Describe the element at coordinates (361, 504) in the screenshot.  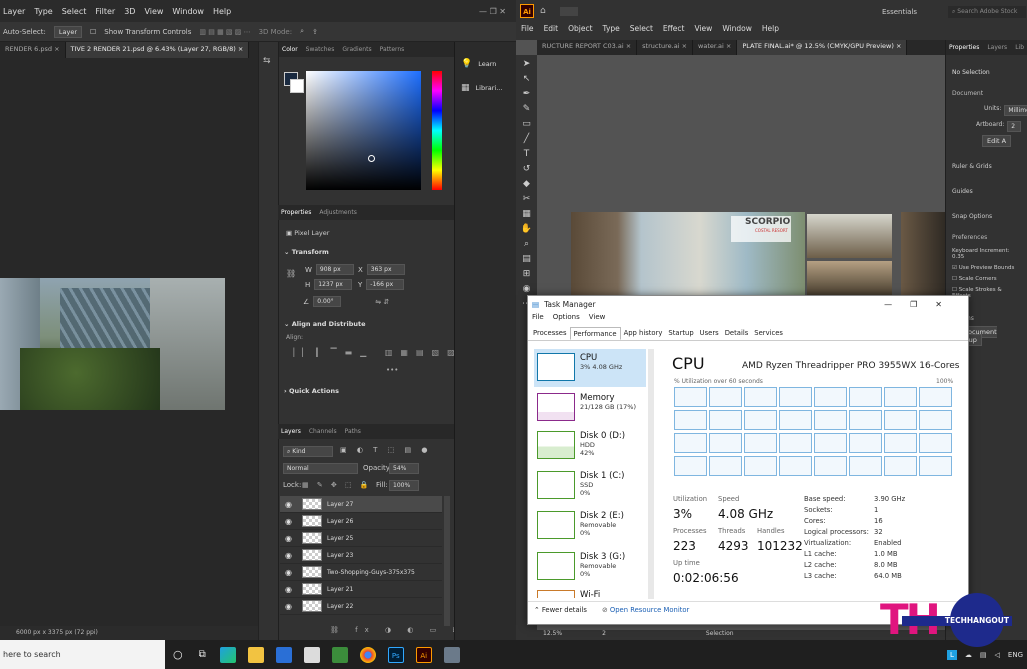
I see `layer-row: ◉ Layer 27` at that location.